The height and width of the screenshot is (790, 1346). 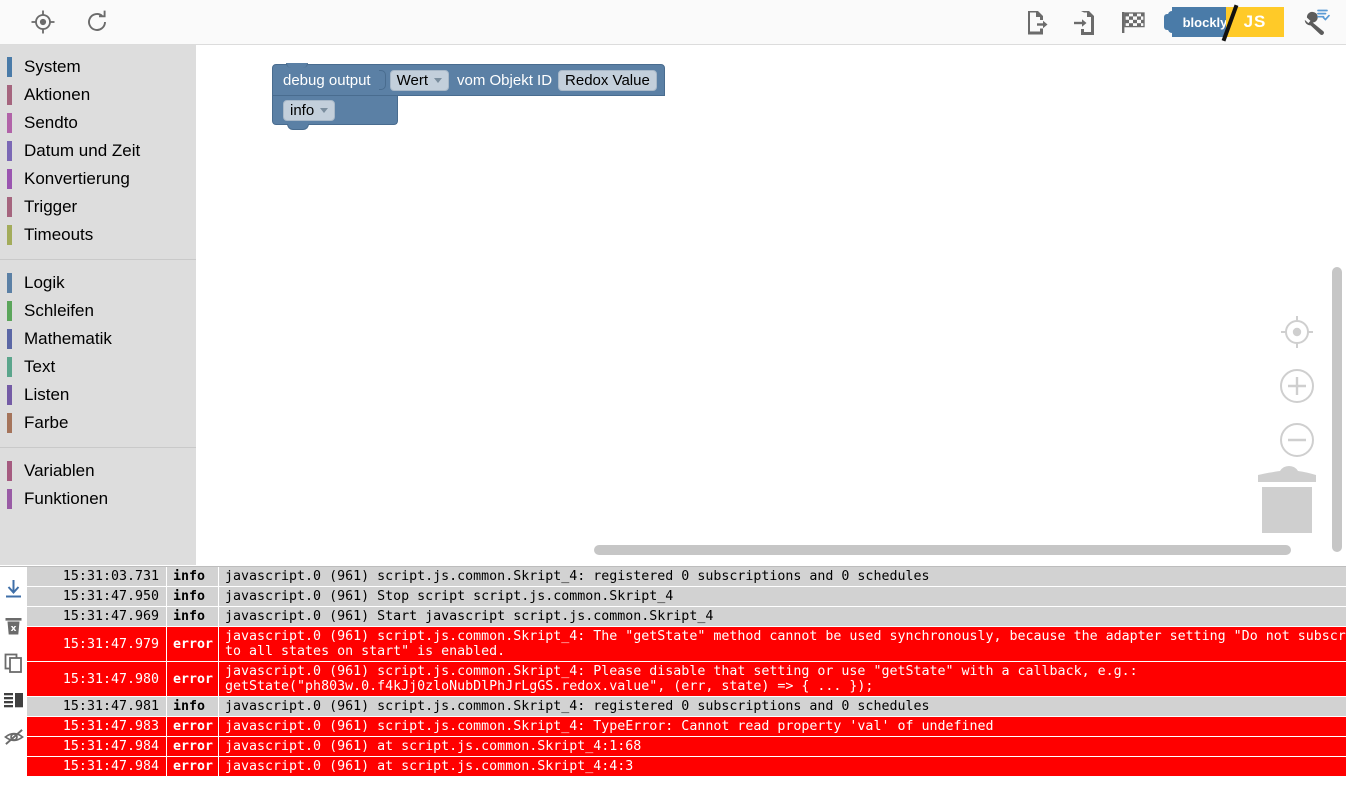 What do you see at coordinates (98, 235) in the screenshot?
I see `sidebar-item-timeouts: Timeouts` at bounding box center [98, 235].